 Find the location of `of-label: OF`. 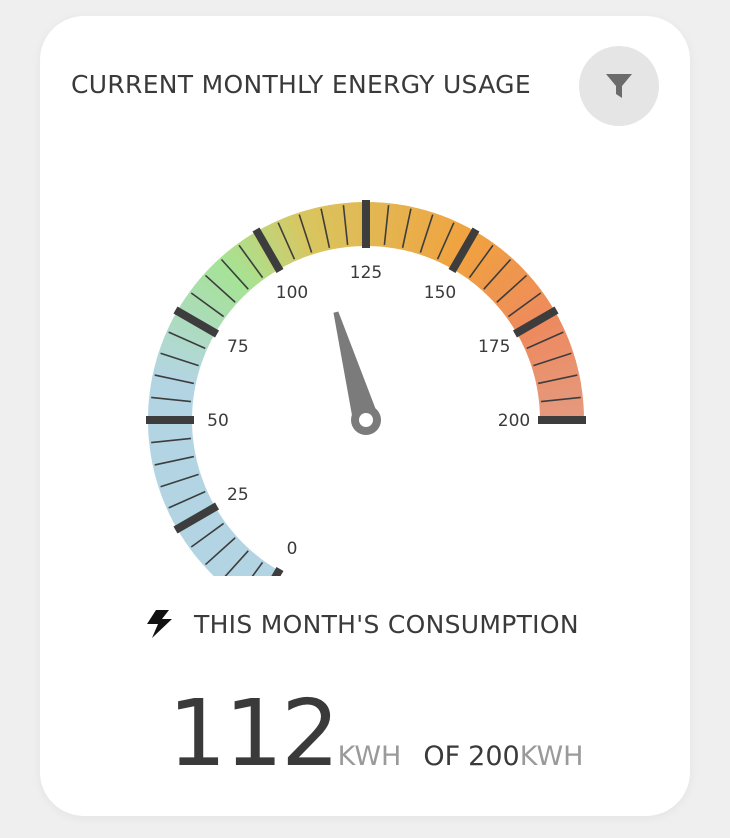

of-label: OF is located at coordinates (442, 756).